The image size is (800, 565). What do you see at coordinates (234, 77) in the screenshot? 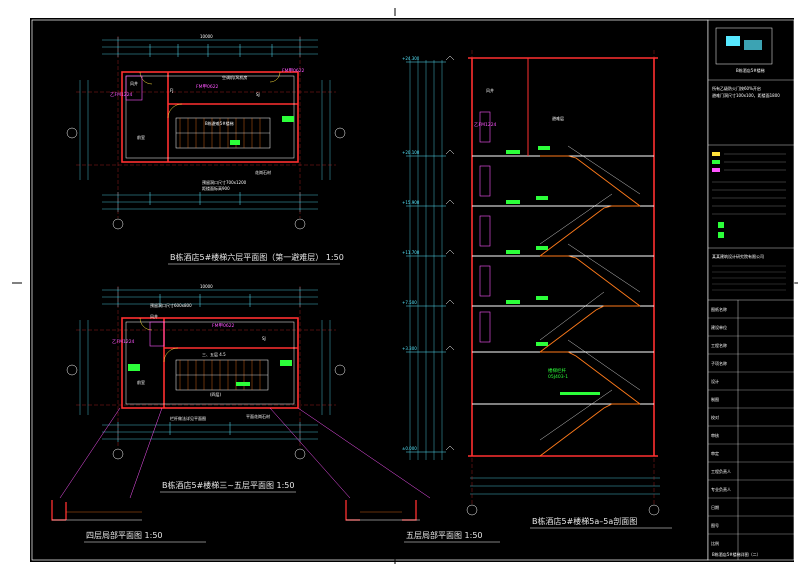
I see `label-ac-top: 空调机/风机房` at bounding box center [234, 77].